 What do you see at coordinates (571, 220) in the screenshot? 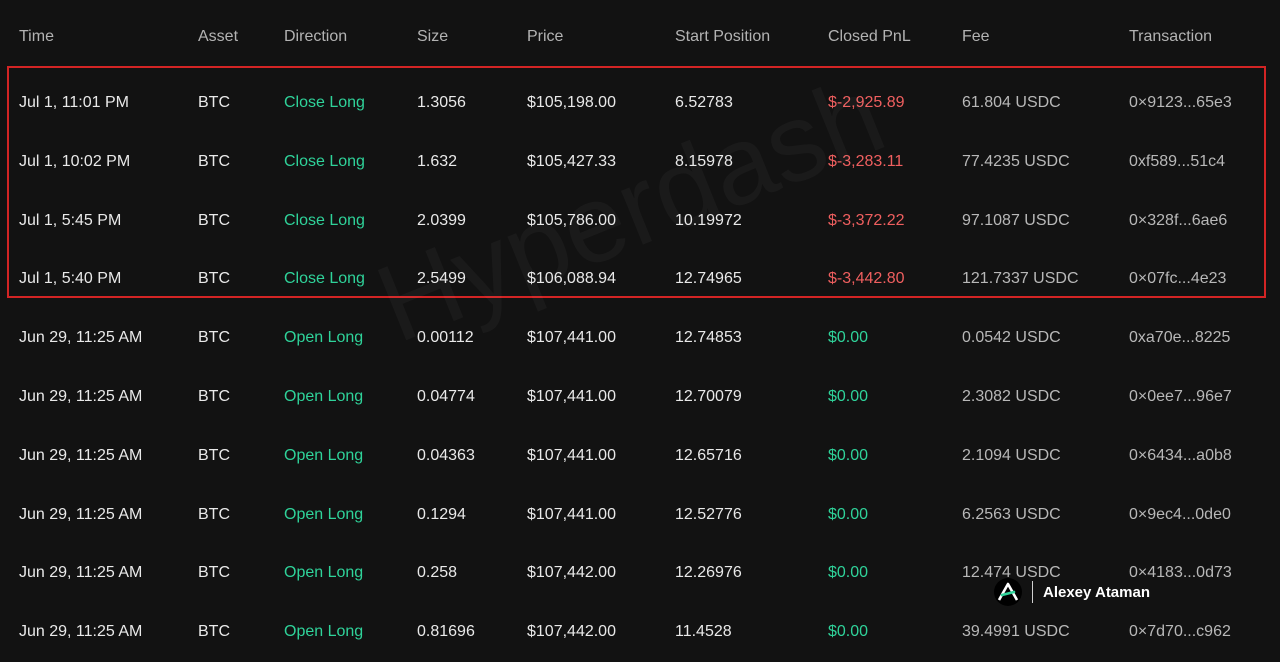
I see `cell-price: $105,786.00` at bounding box center [571, 220].